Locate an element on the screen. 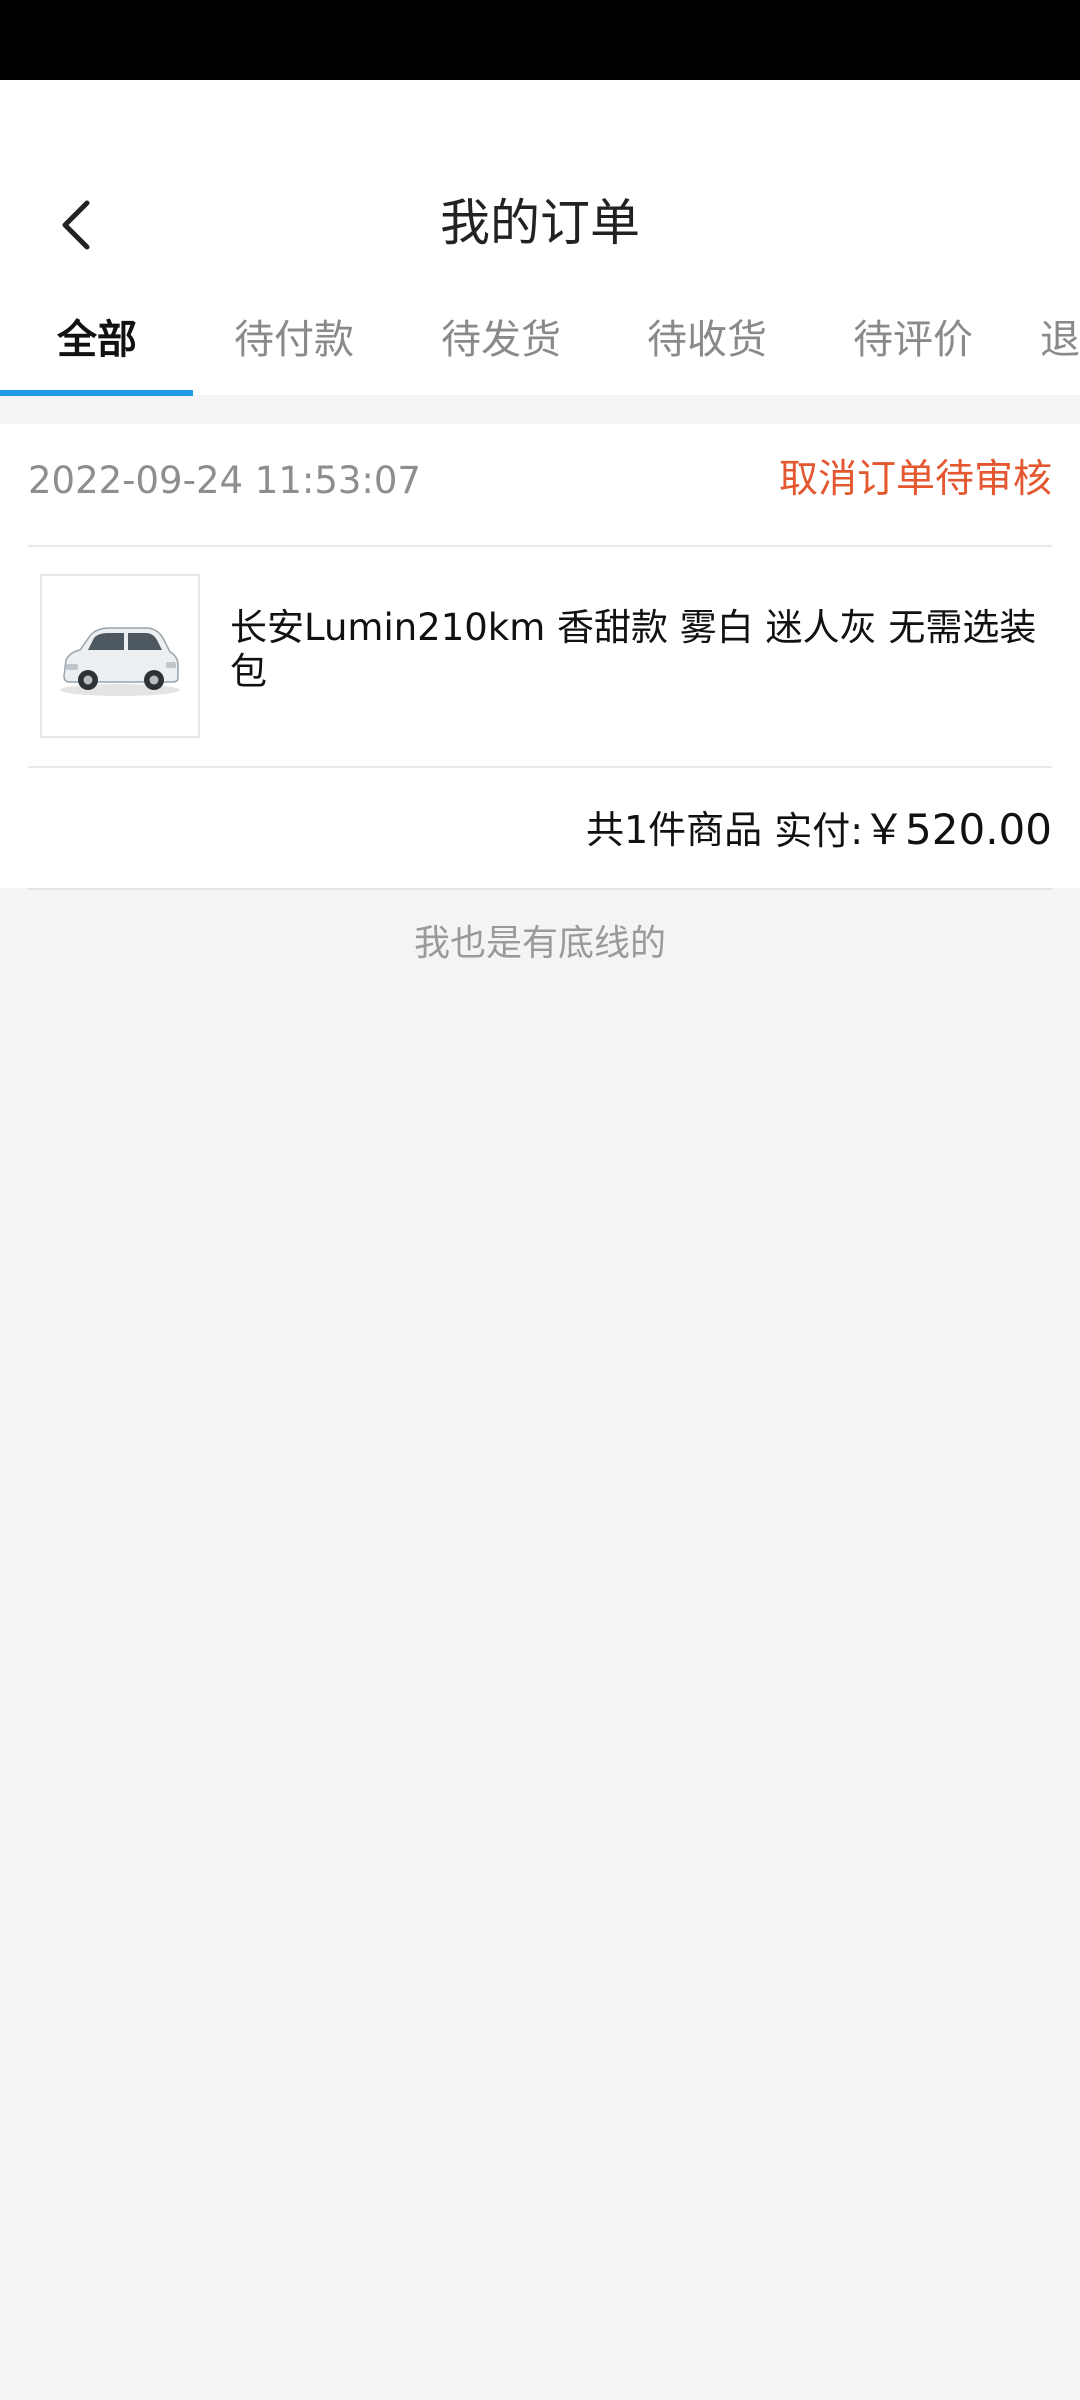 The width and height of the screenshot is (1080, 2400). status-bar is located at coordinates (540, 40).